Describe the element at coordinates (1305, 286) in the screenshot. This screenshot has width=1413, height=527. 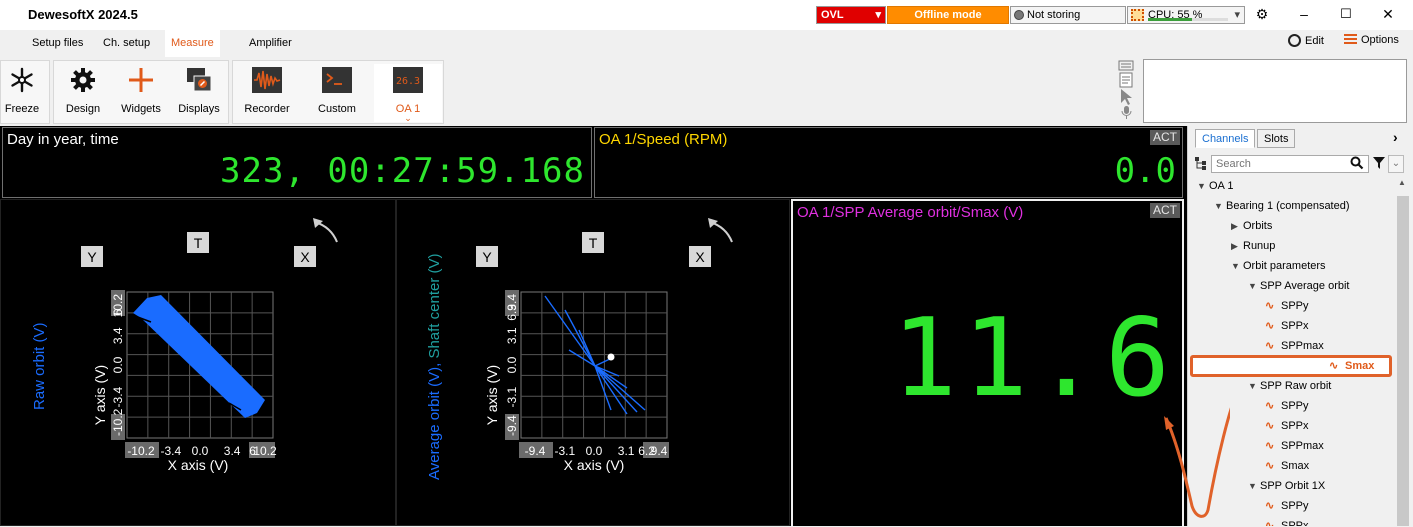
I see `tree-item-label: SPP Average orbit` at that location.